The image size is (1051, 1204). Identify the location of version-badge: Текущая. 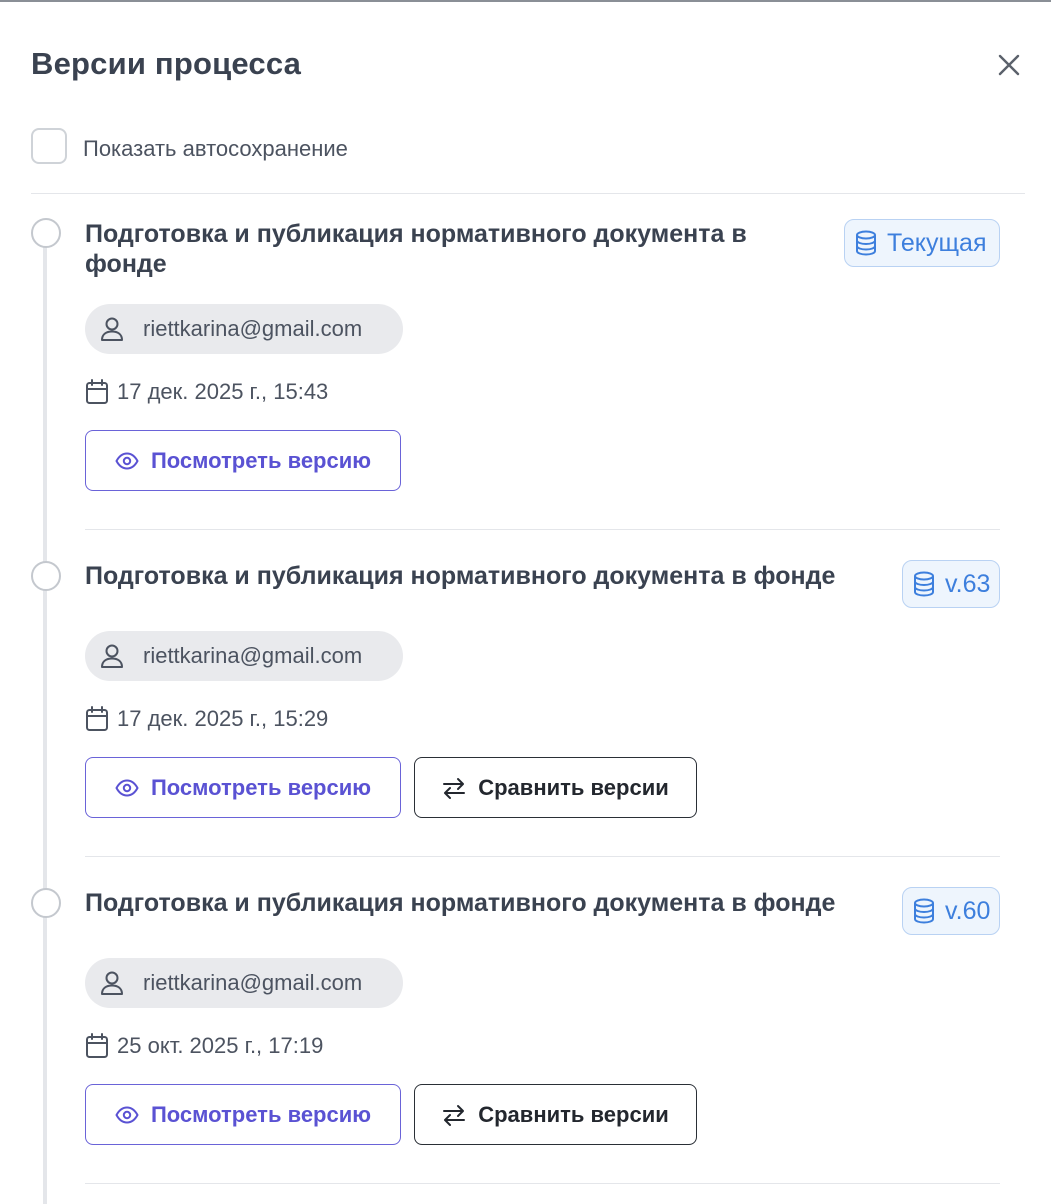
(922, 243).